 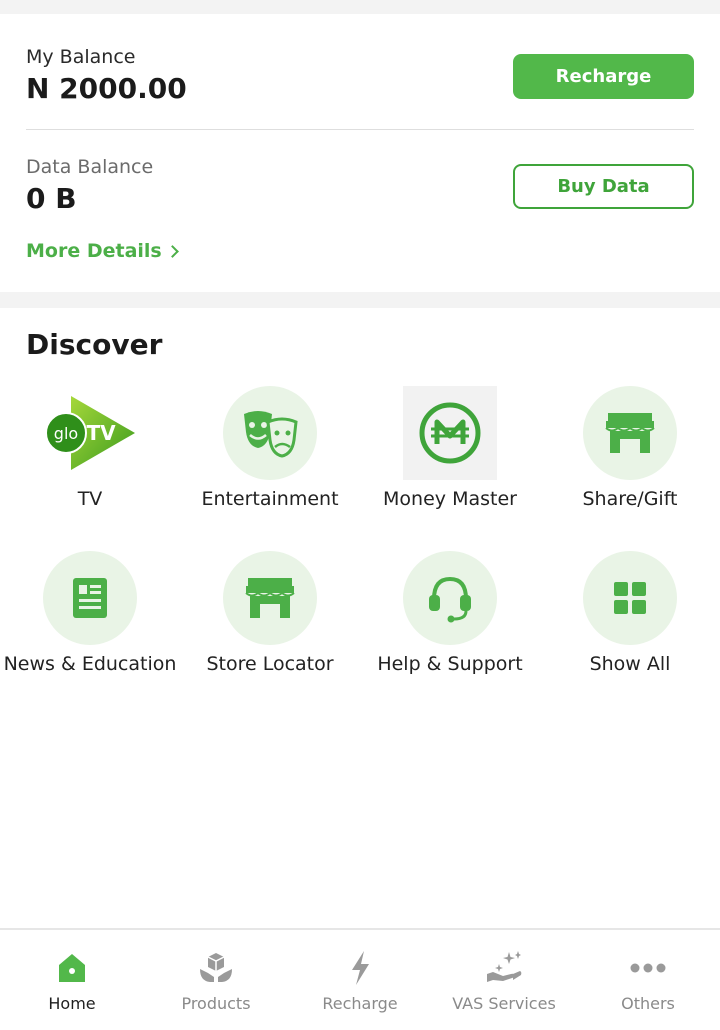 I want to click on tv-logo-glo-text: glo, so click(x=66, y=433).